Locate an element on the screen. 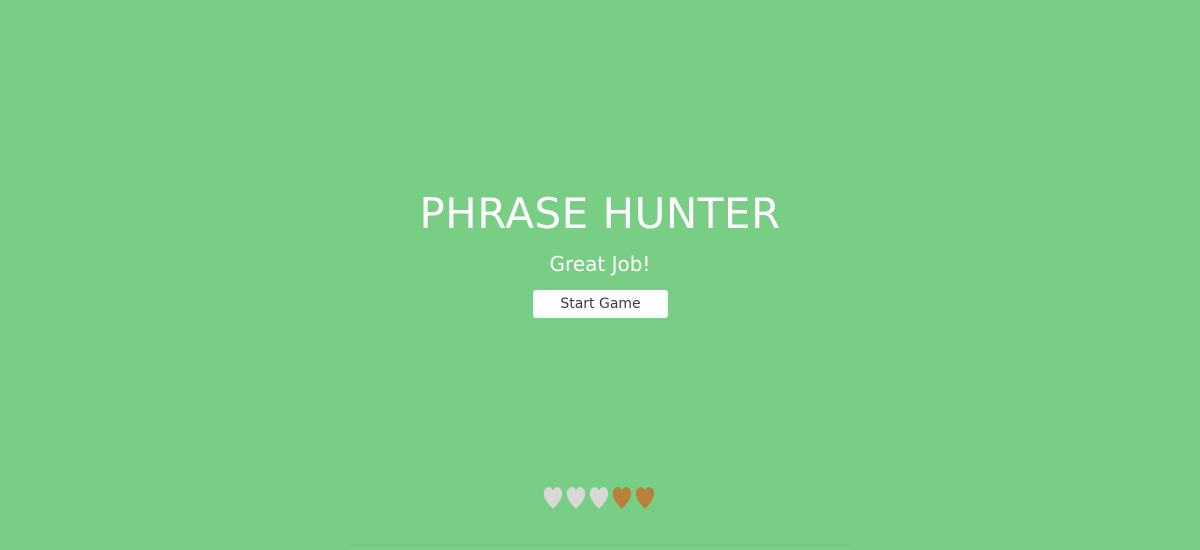  game-over-message: Great Job! is located at coordinates (600, 264).